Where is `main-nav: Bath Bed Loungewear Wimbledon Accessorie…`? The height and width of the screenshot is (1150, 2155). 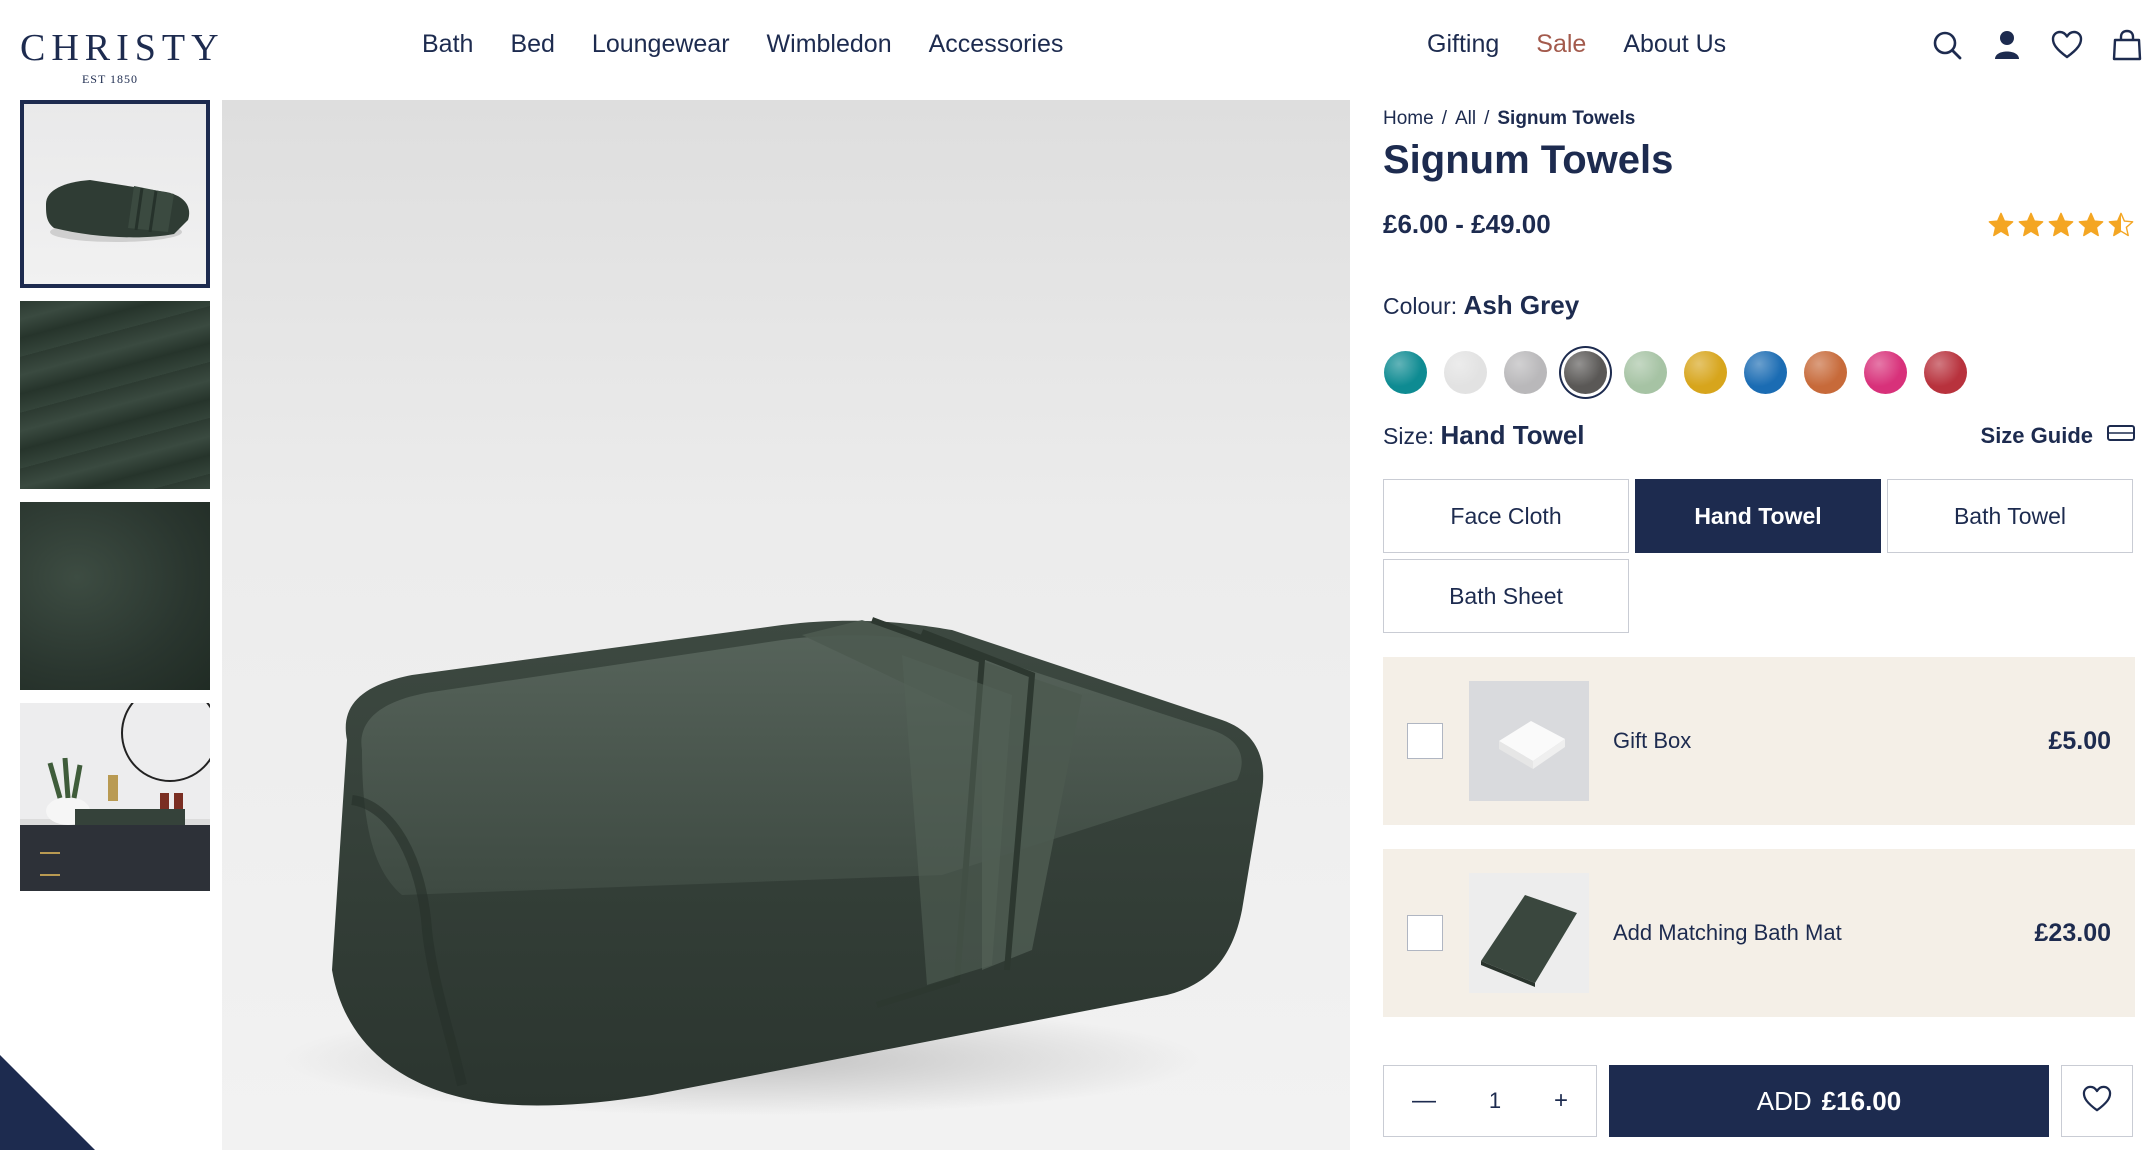
main-nav: Bath Bed Loungewear Wimbledon Accessorie… is located at coordinates (742, 44).